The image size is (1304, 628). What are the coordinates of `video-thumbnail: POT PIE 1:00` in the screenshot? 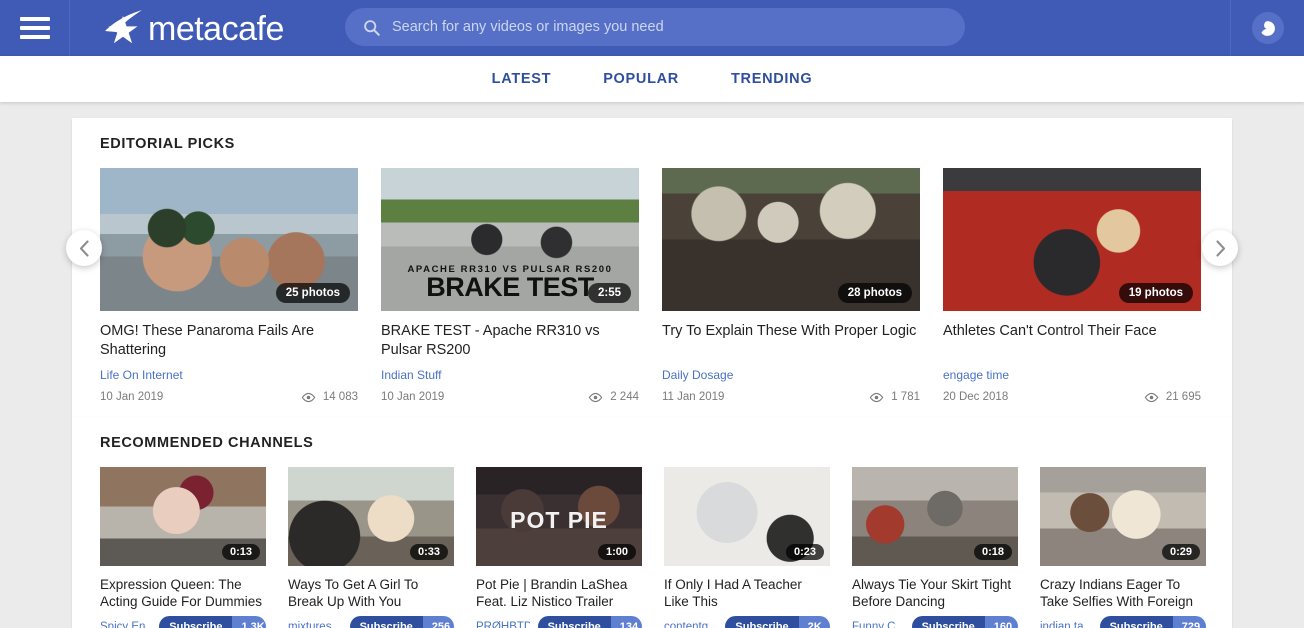 It's located at (559, 516).